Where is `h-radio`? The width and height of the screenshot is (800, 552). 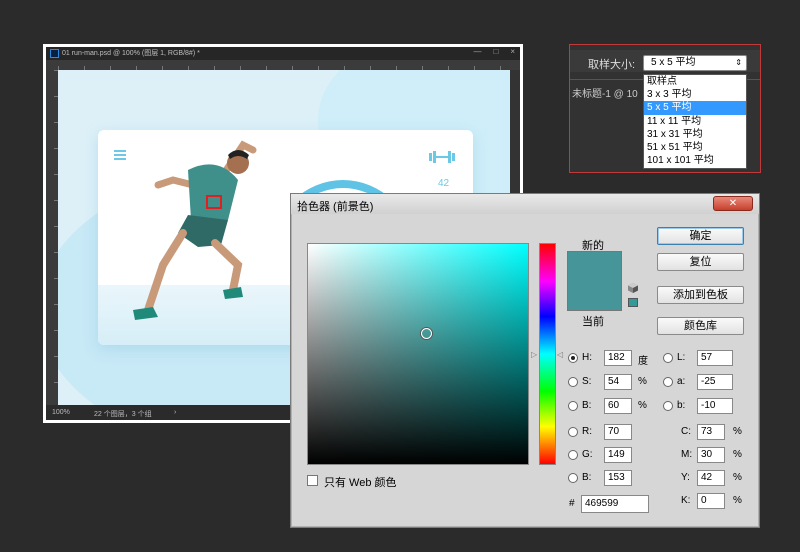
h-radio is located at coordinates (573, 358).